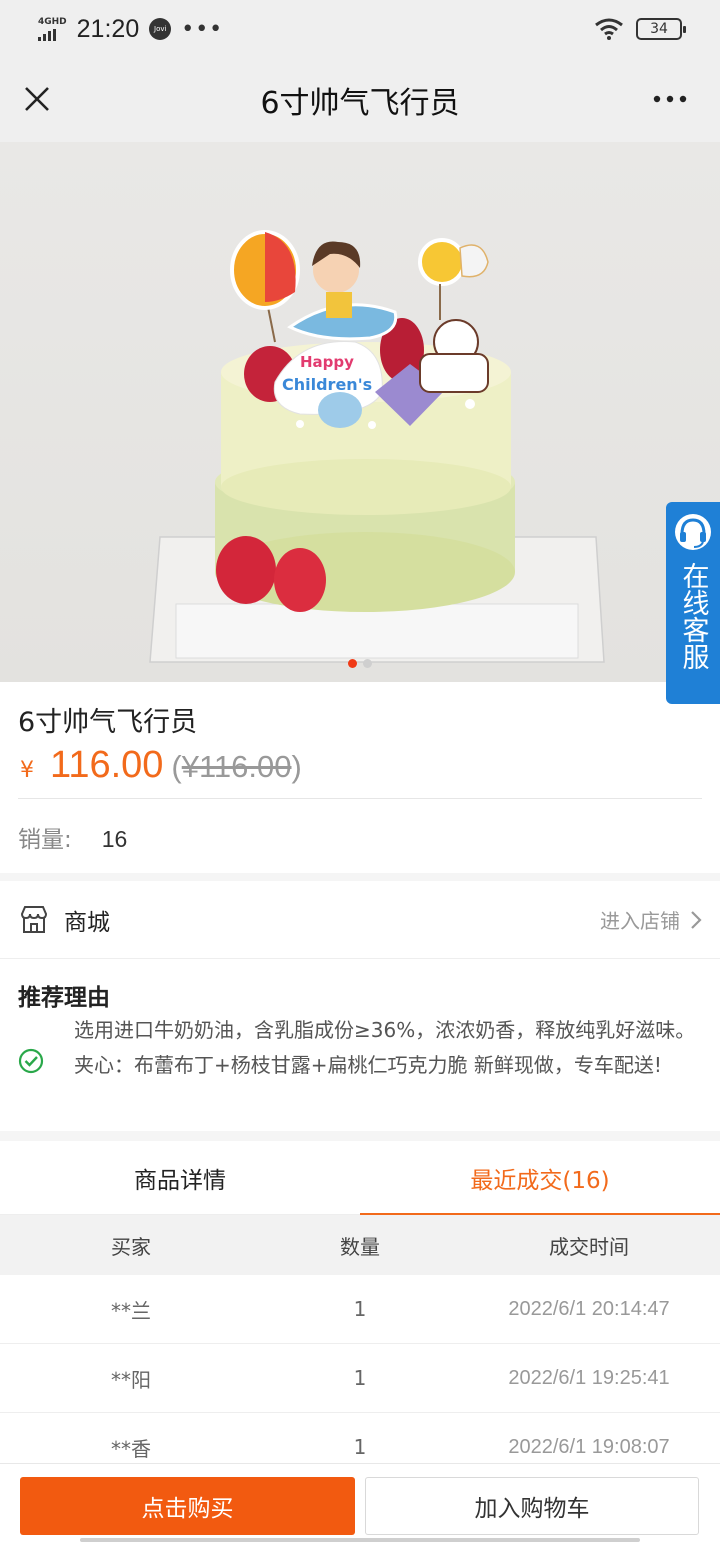 The width and height of the screenshot is (720, 1544). What do you see at coordinates (187, 1506) in the screenshot?
I see `buy-now-button: 点击购买` at bounding box center [187, 1506].